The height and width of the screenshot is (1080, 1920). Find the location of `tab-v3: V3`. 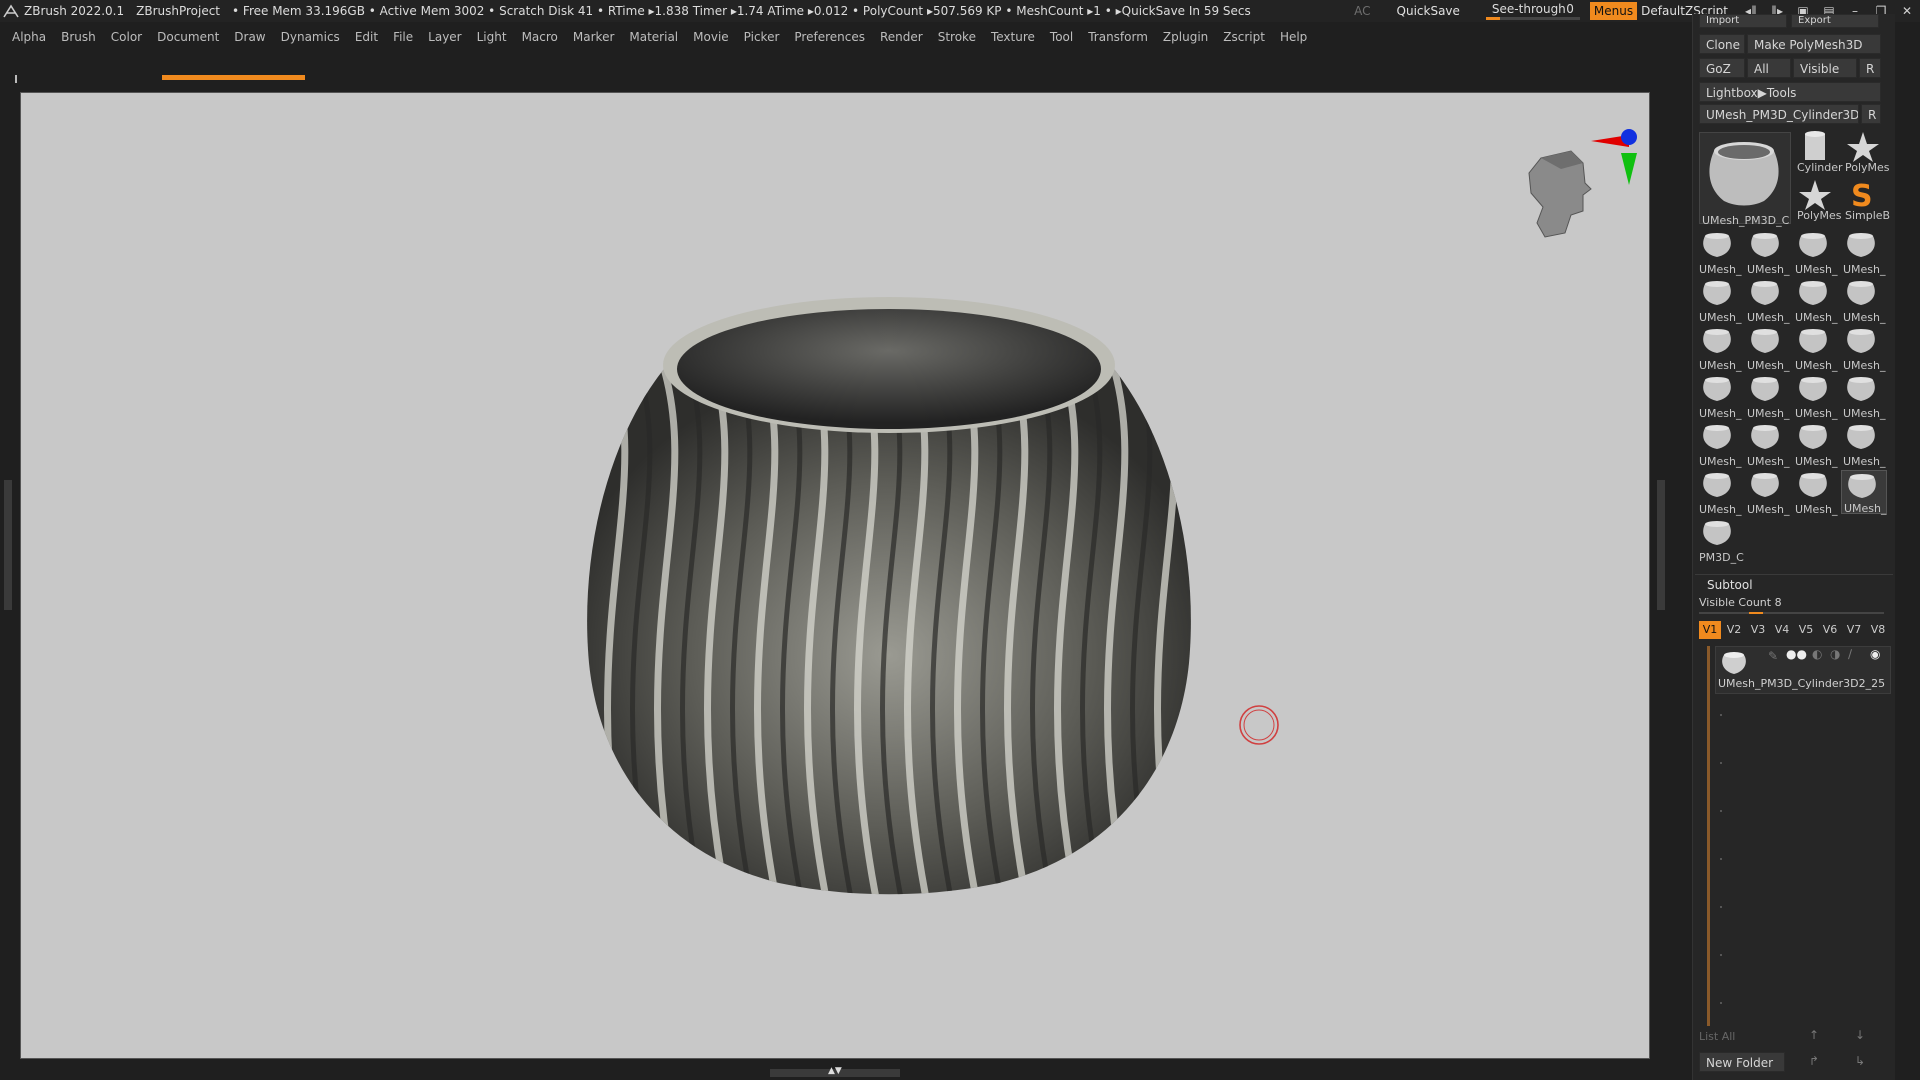

tab-v3: V3 is located at coordinates (1758, 630).